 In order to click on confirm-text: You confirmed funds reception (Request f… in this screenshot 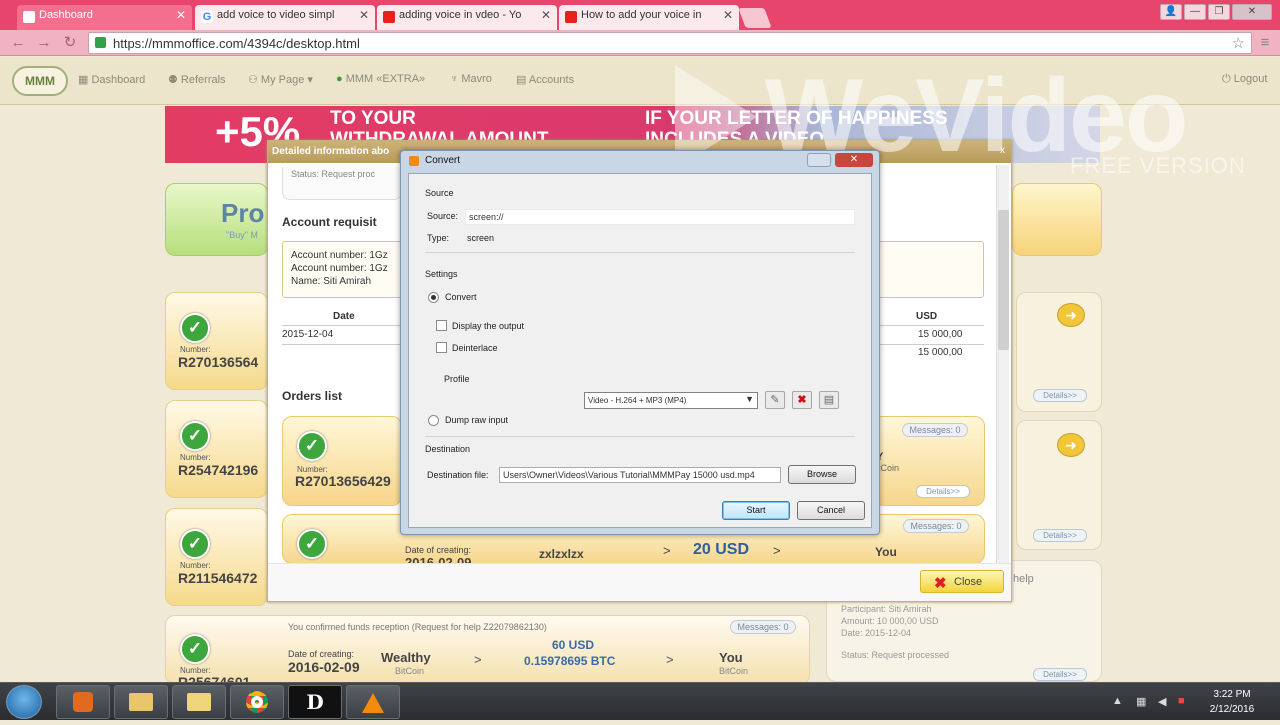, I will do `click(417, 627)`.